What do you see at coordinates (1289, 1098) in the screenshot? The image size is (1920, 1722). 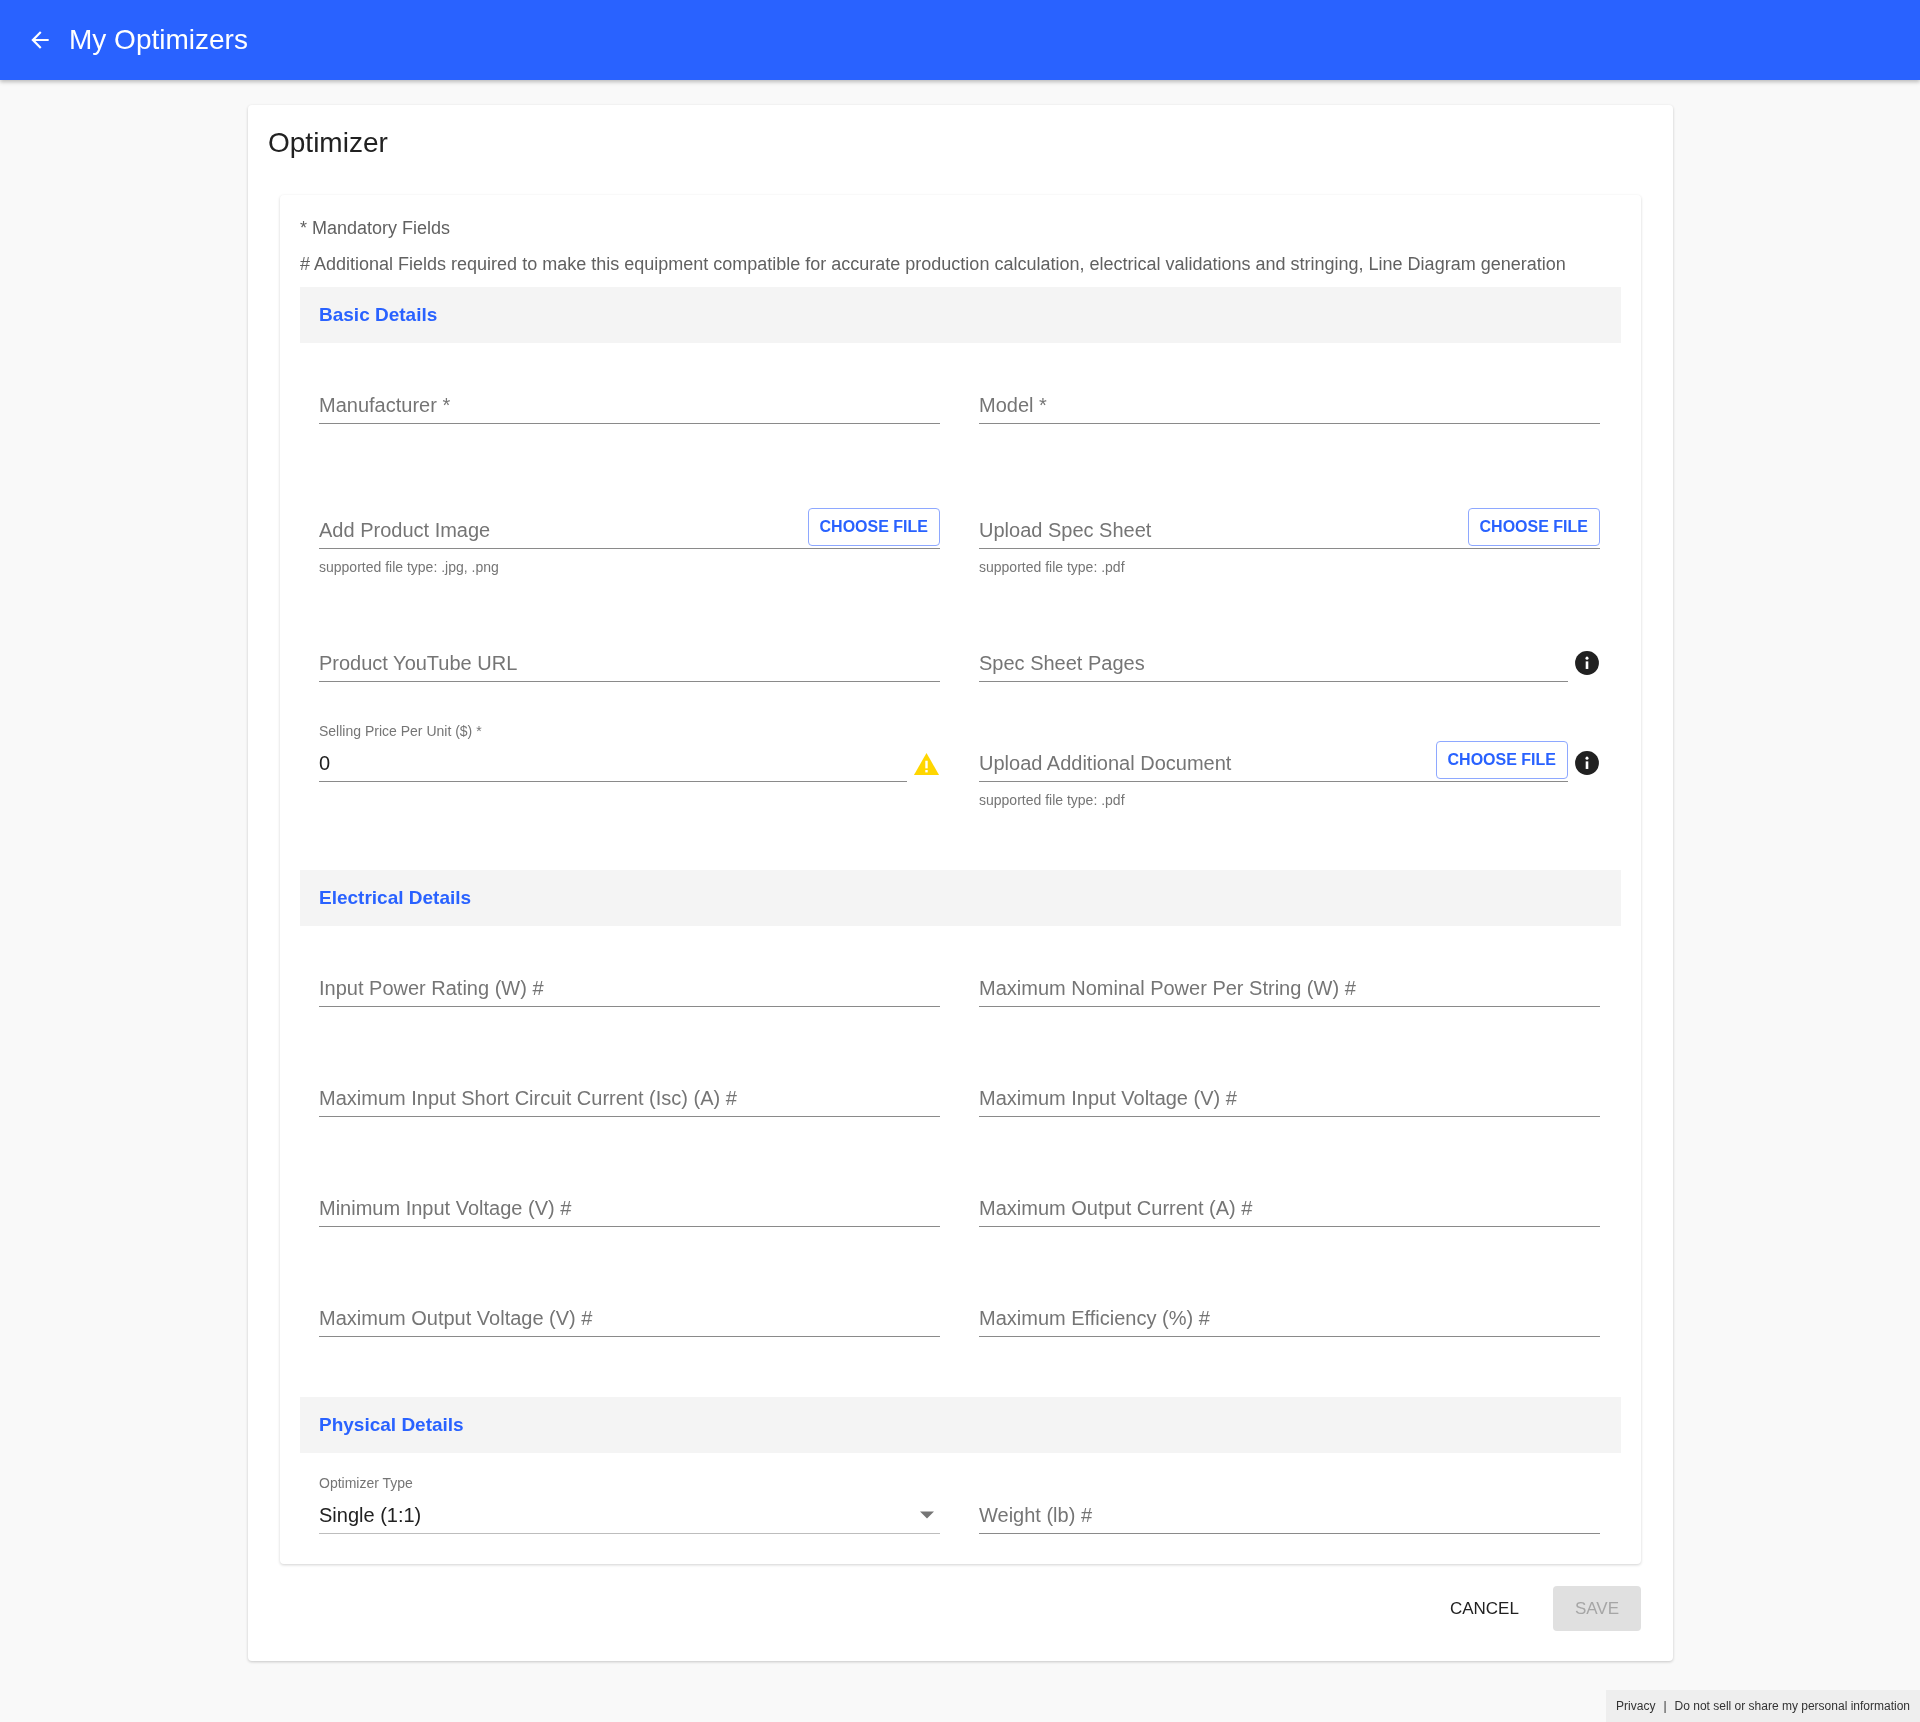 I see `input-field: Maximum Input Voltage (V) #` at bounding box center [1289, 1098].